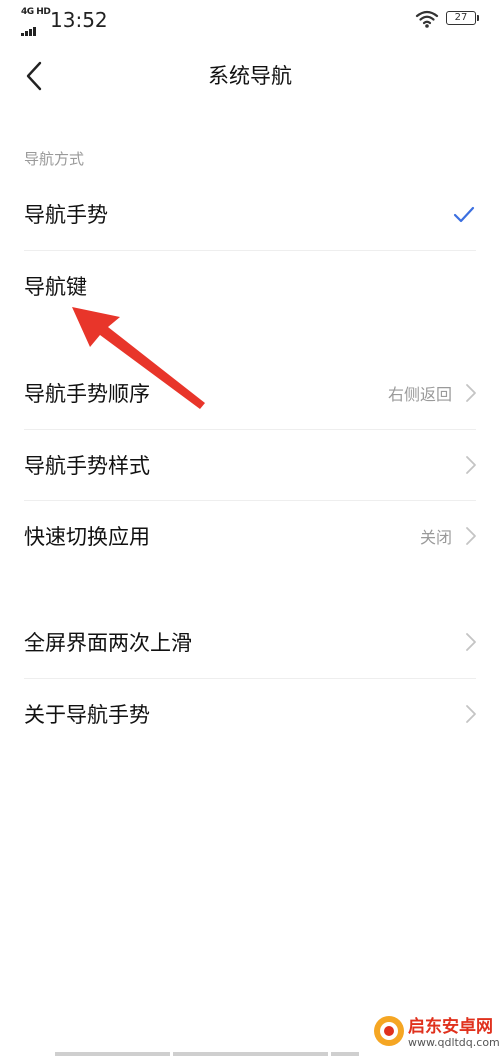  What do you see at coordinates (79, 20) in the screenshot?
I see `status-time: 13:52` at bounding box center [79, 20].